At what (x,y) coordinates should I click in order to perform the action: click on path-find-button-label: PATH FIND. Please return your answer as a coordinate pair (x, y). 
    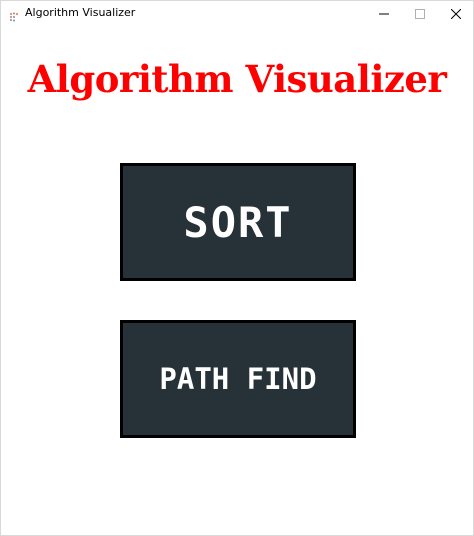
    Looking at the image, I should click on (238, 379).